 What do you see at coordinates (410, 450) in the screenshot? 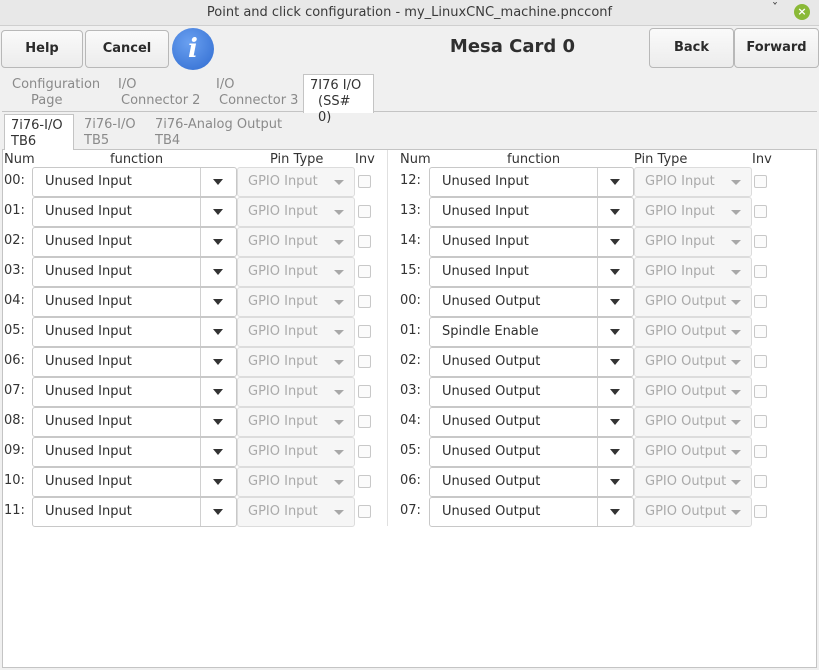
I see `pin-number-right: 05:` at bounding box center [410, 450].